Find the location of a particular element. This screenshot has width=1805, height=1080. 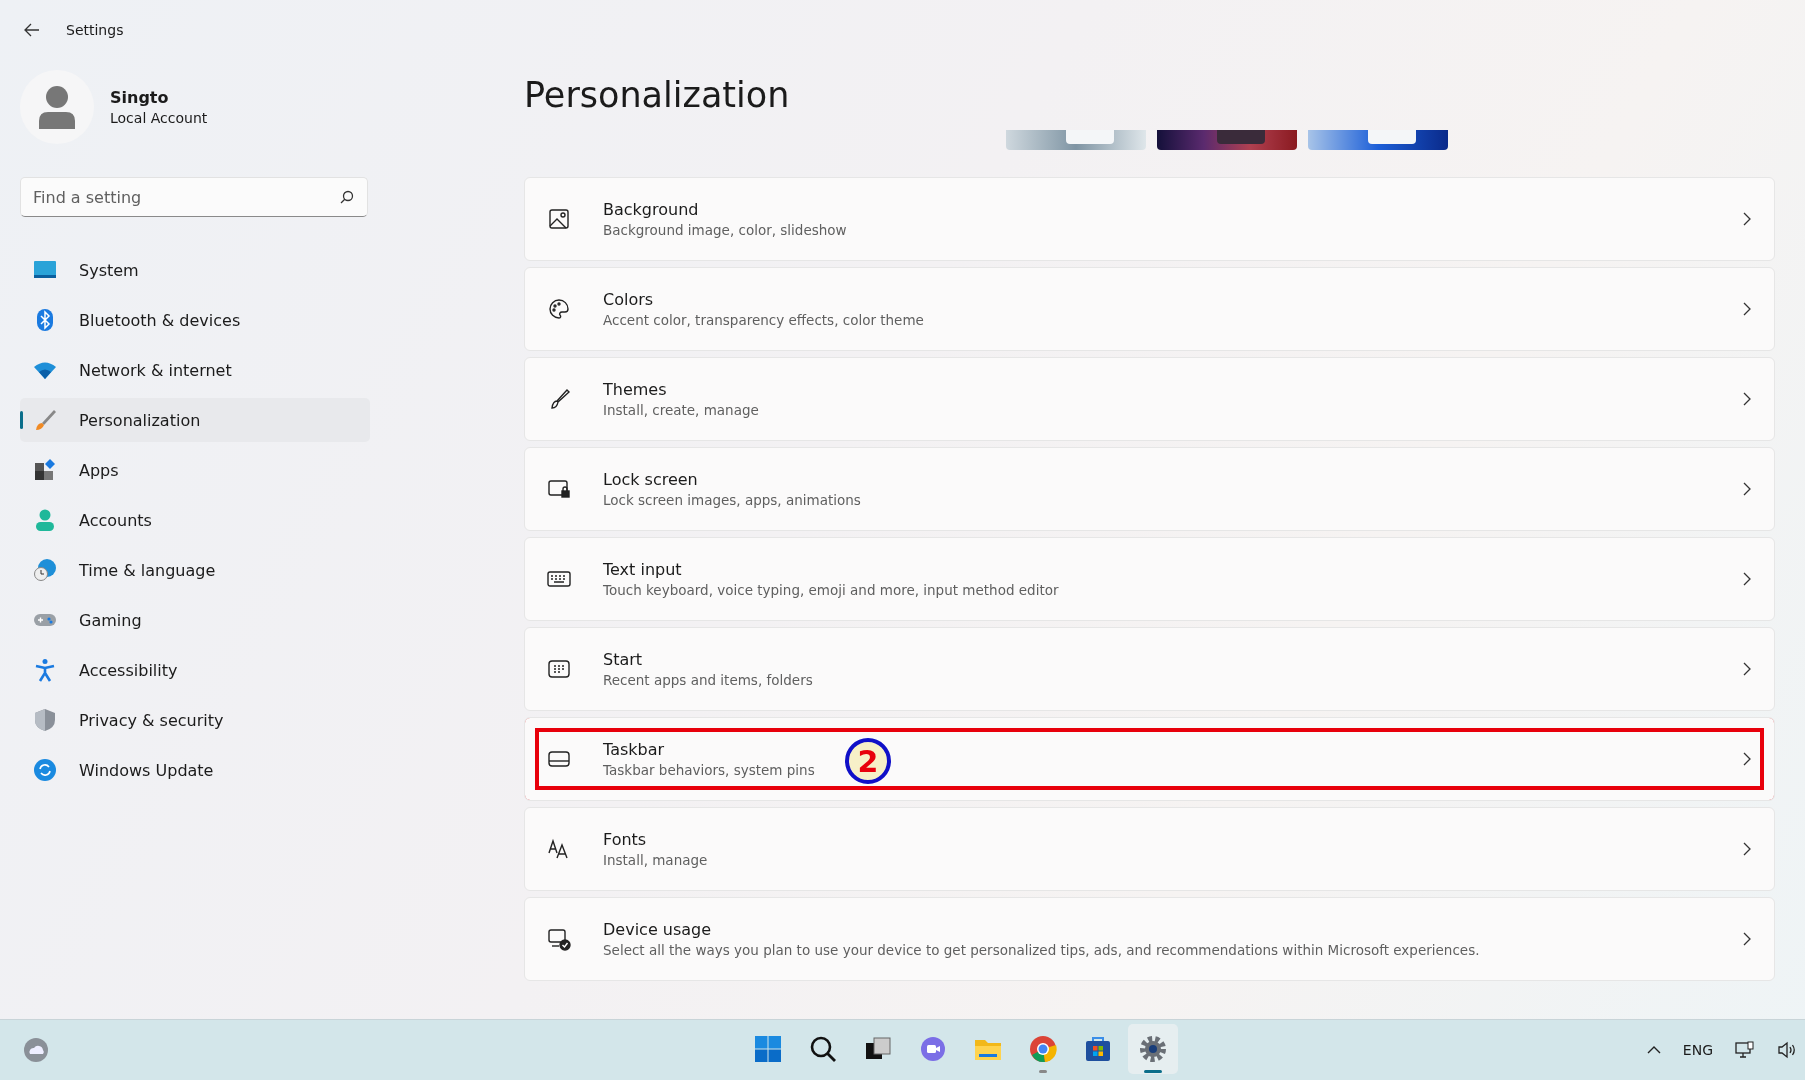

volume-icon is located at coordinates (1787, 1050).